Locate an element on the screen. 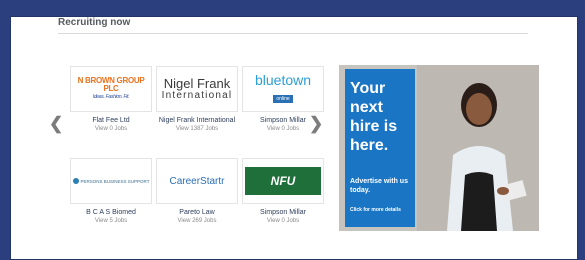 The height and width of the screenshot is (260, 585). advert-subtext: Advertise with us today. is located at coordinates (379, 186).